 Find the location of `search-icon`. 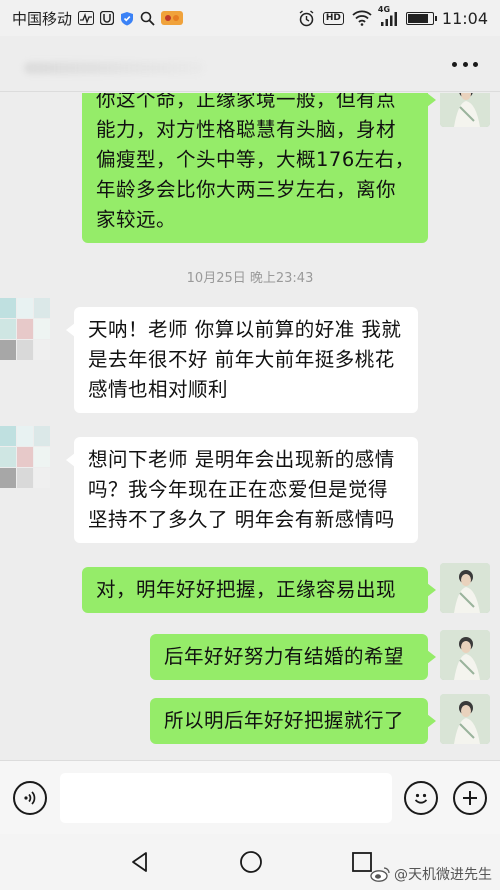

search-icon is located at coordinates (147, 18).